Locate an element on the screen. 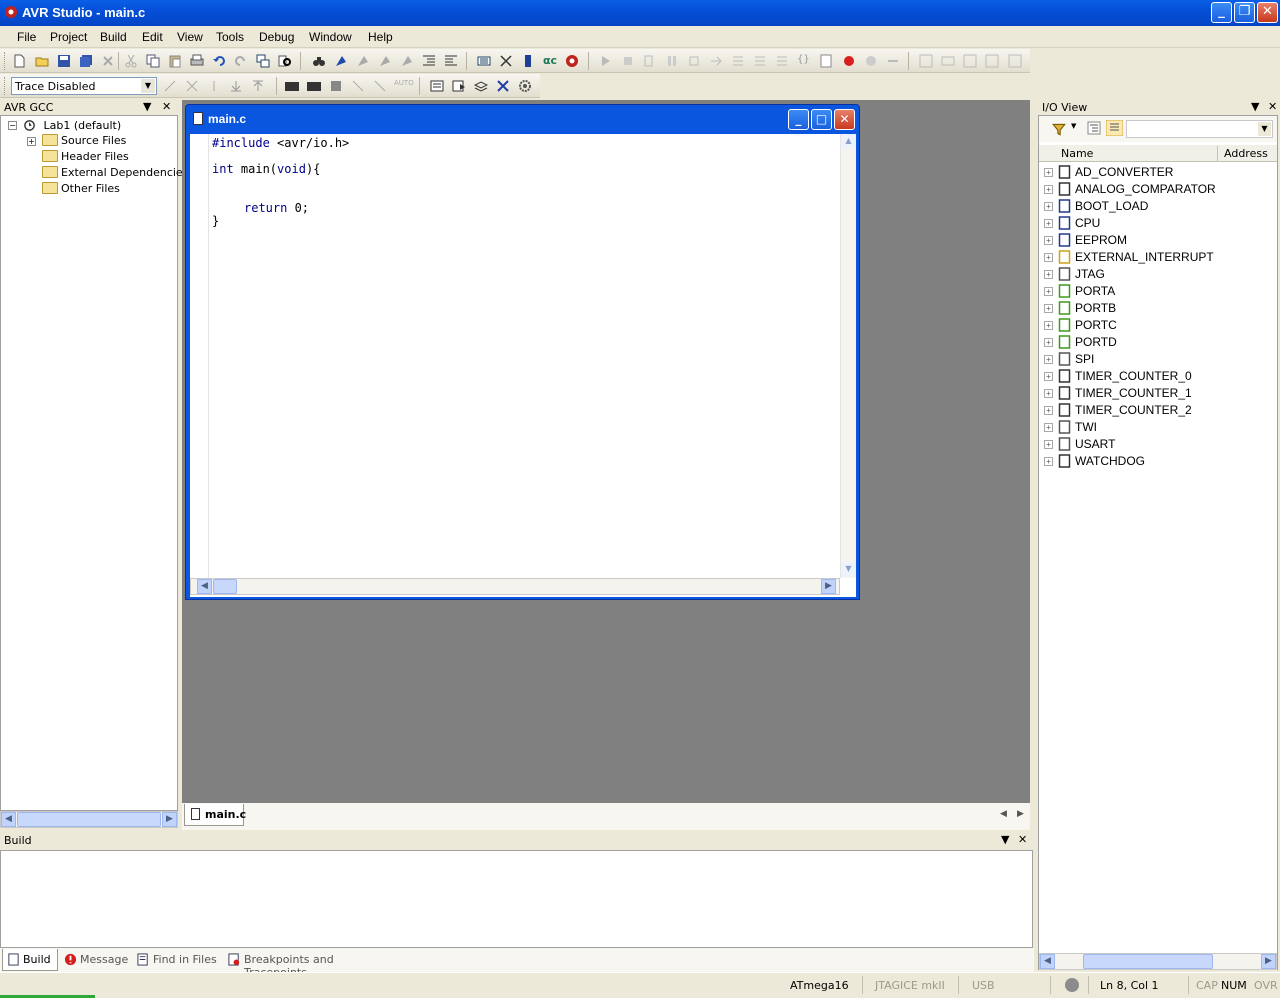  run-to-cursor-icon is located at coordinates (760, 61).